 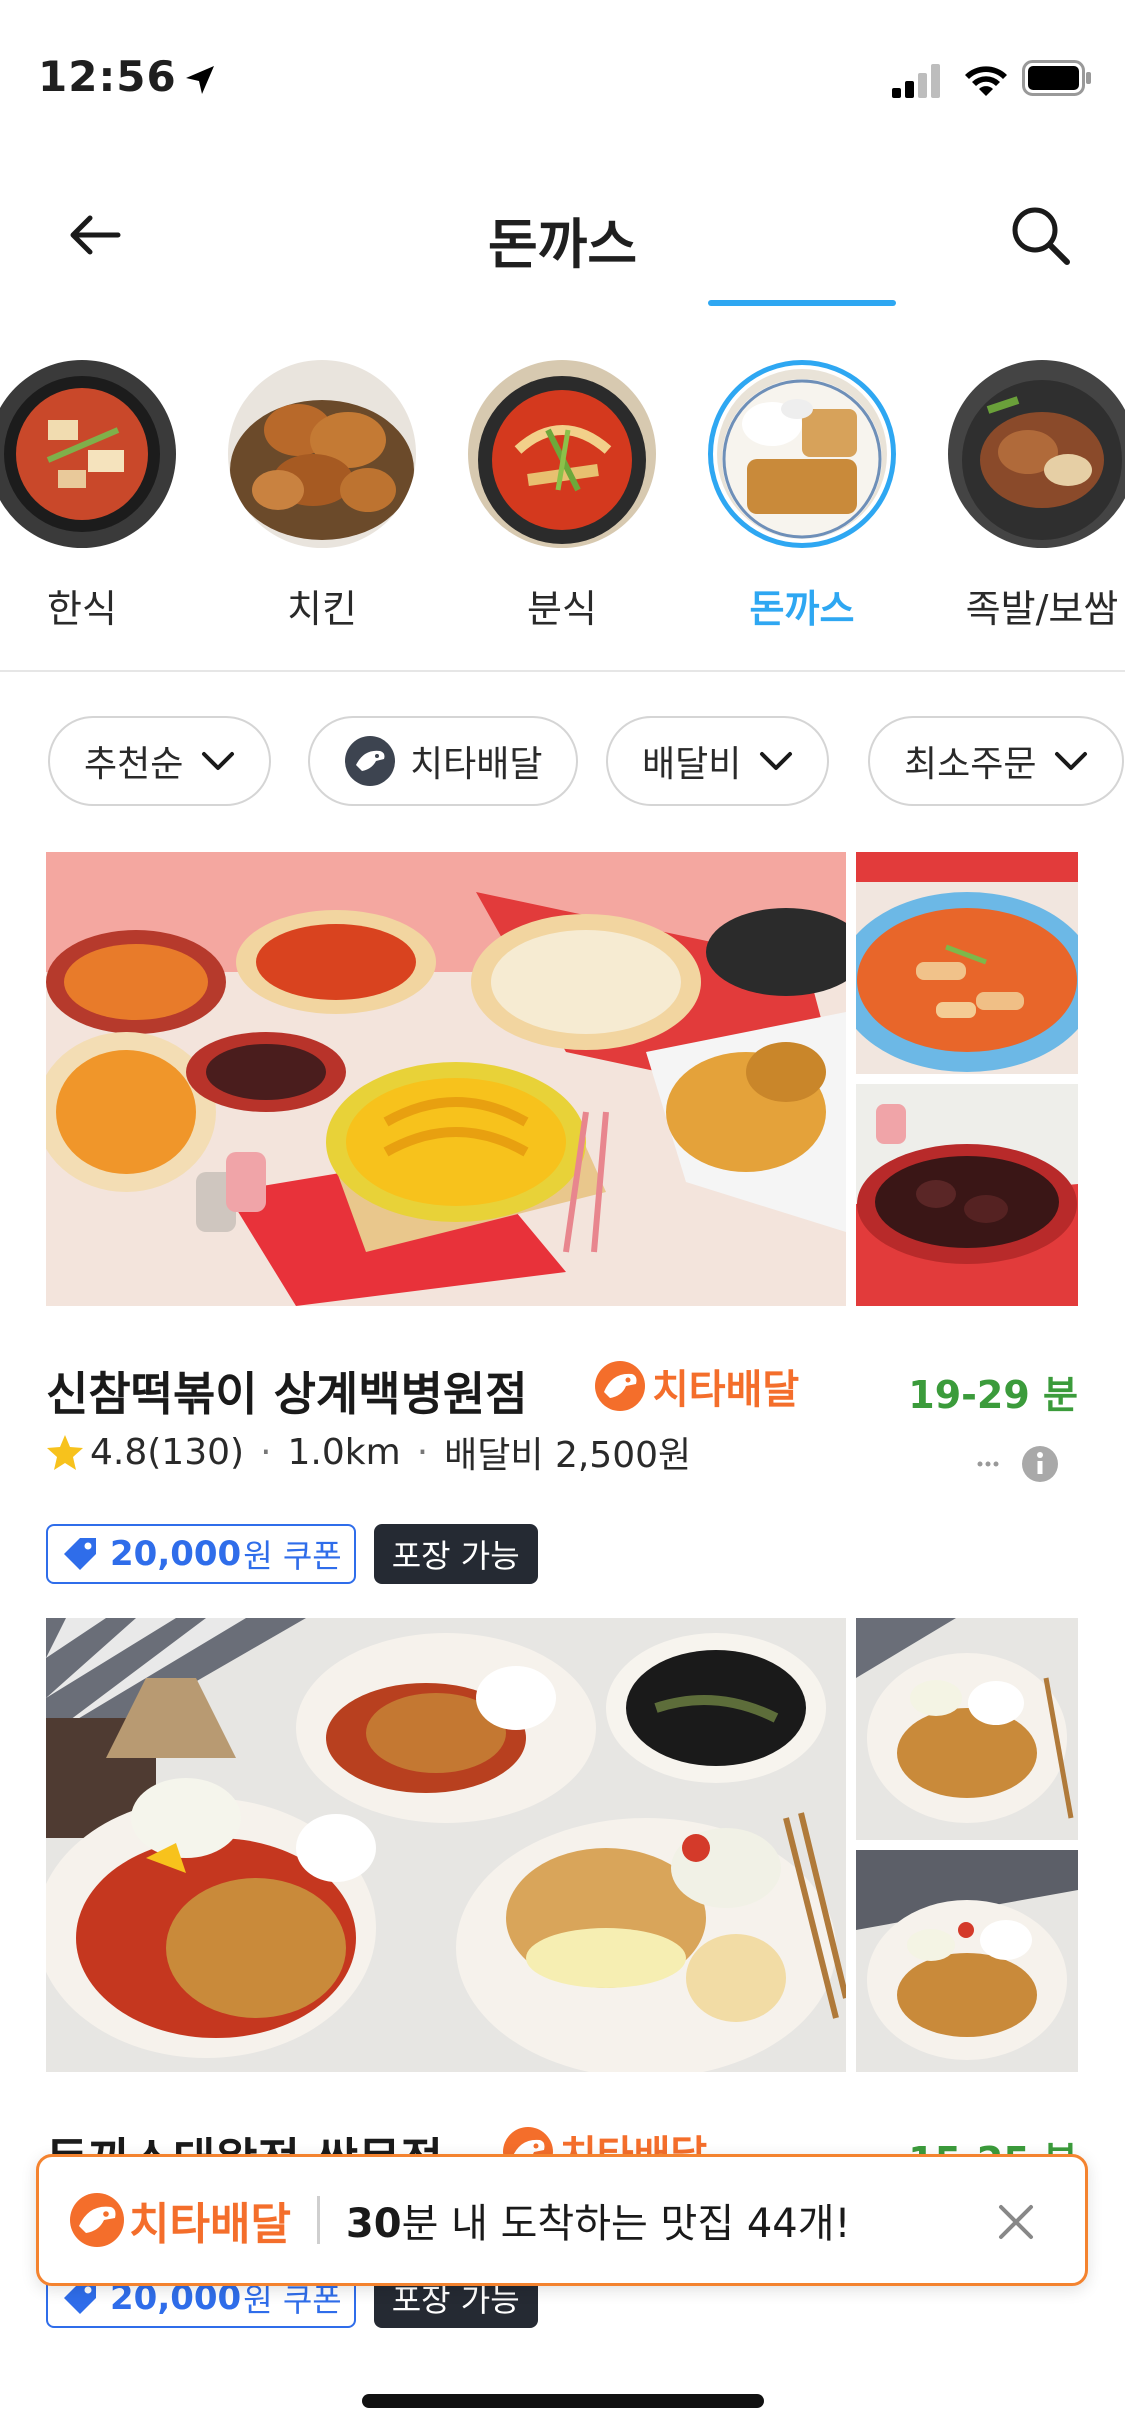 I want to click on banner-logo-label: 치타배달, so click(x=210, y=2224).